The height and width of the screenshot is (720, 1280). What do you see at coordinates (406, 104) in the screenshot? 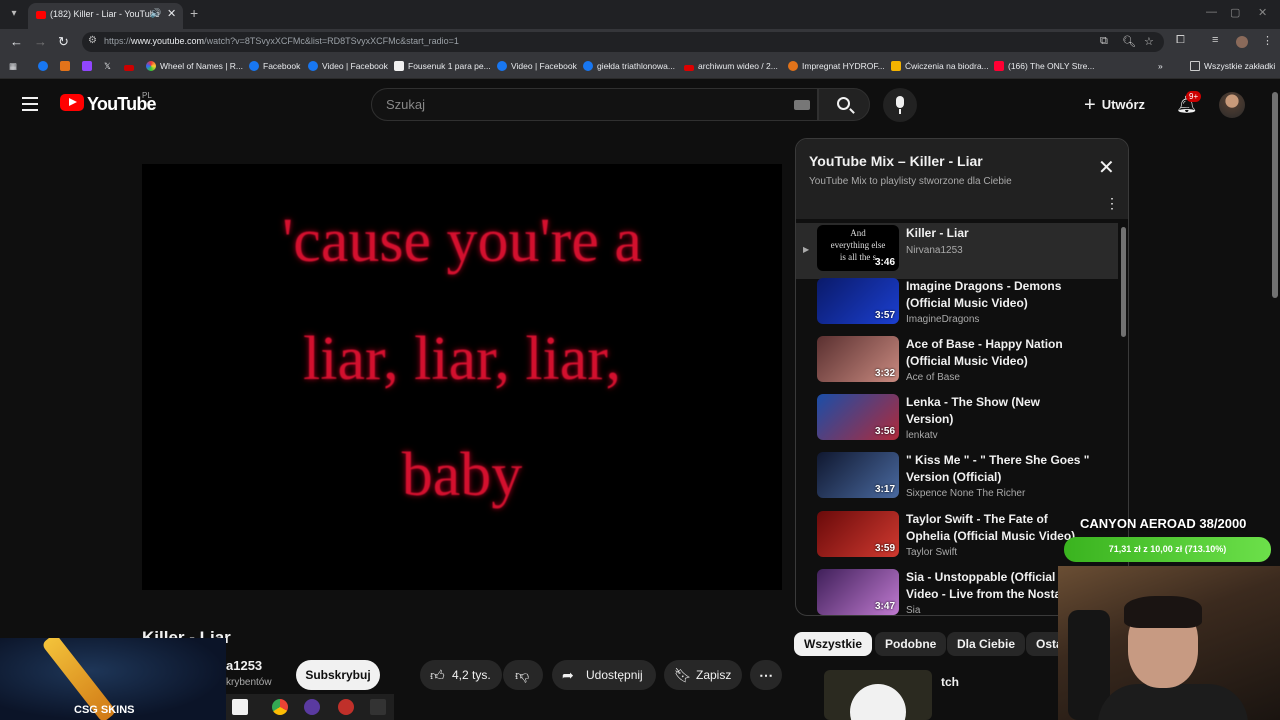
I see `search-placeholder: Szukaj` at bounding box center [406, 104].